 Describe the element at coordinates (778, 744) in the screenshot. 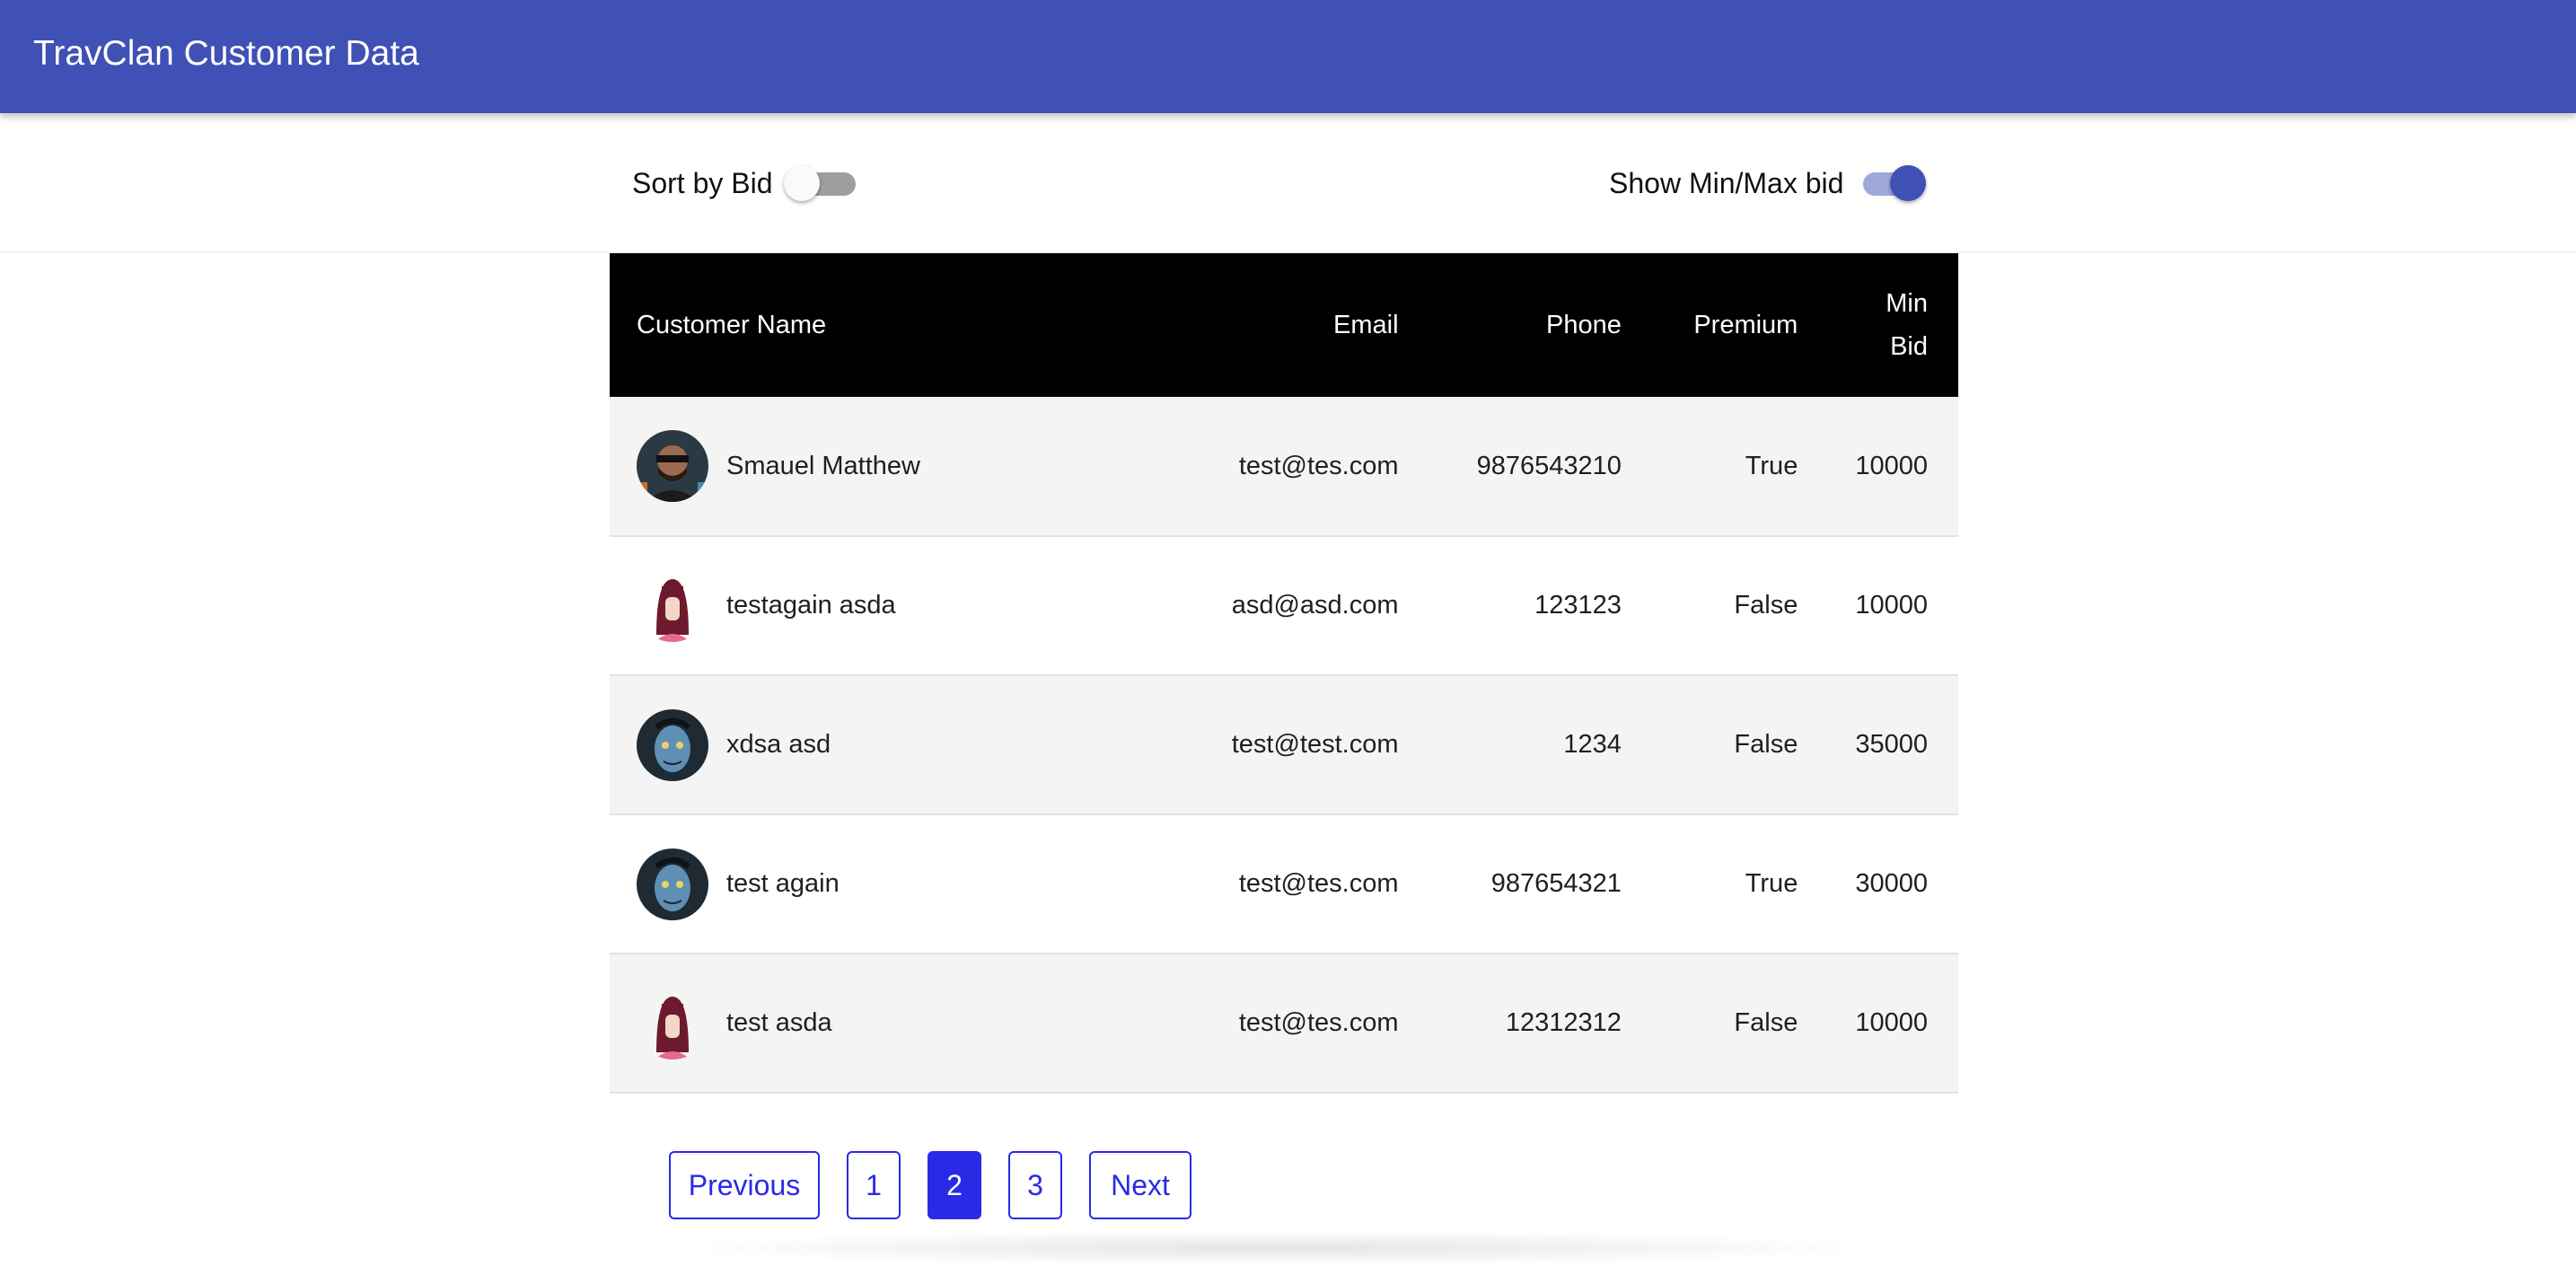

I see `customer-name: xdsa asd` at that location.